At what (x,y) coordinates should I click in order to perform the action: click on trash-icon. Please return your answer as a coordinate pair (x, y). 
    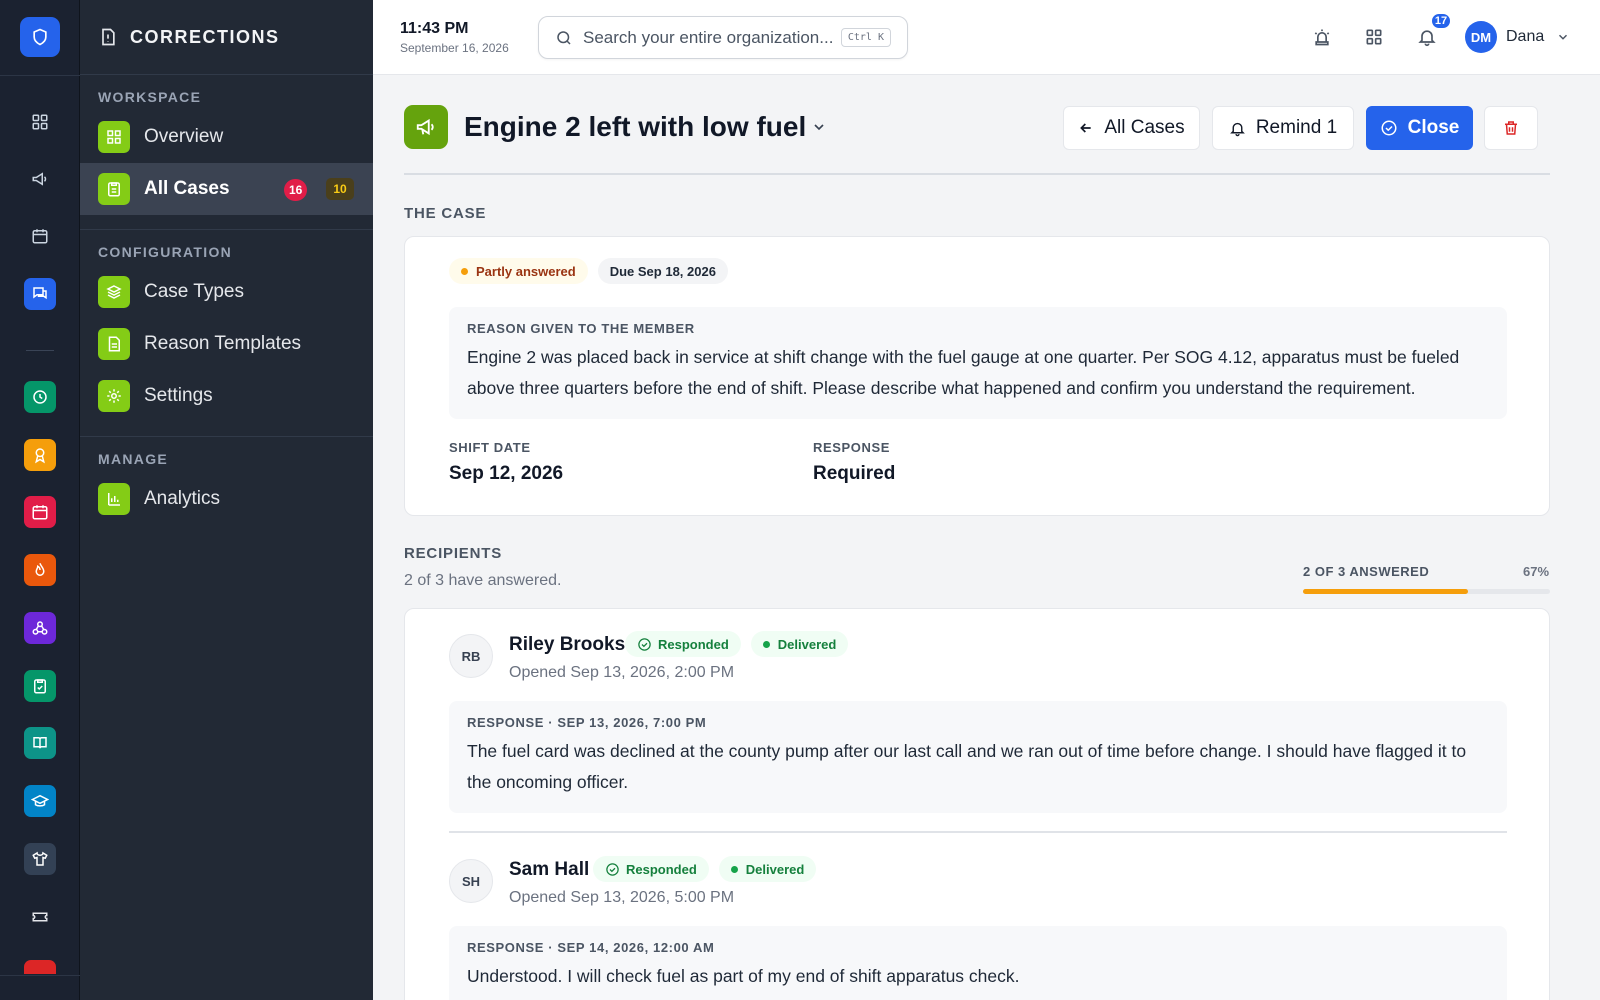
    Looking at the image, I should click on (1511, 128).